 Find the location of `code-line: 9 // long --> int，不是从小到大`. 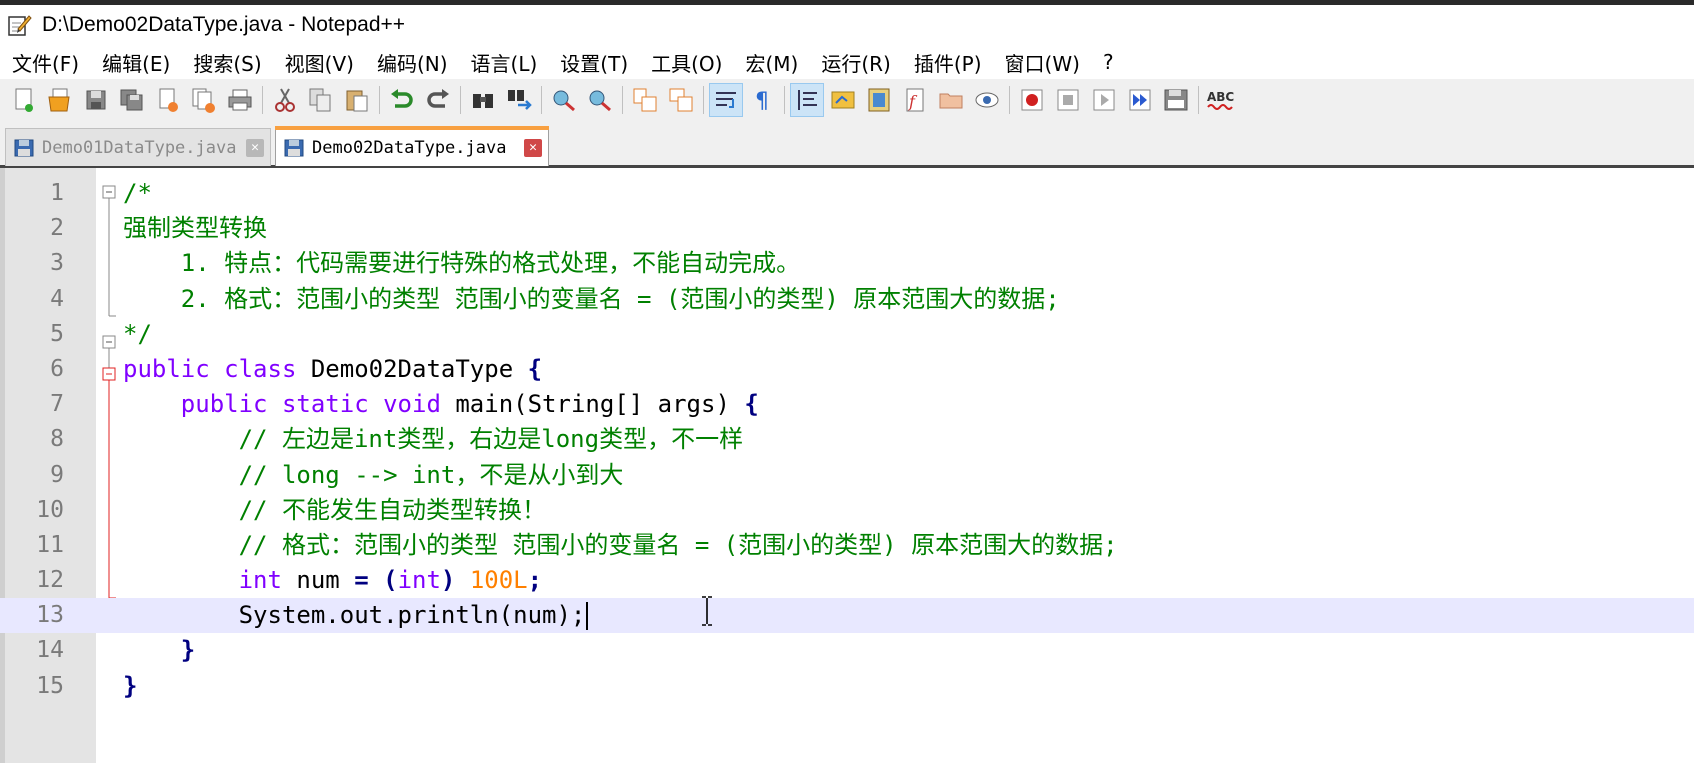

code-line: 9 // long --> int，不是从小到大 is located at coordinates (847, 475).